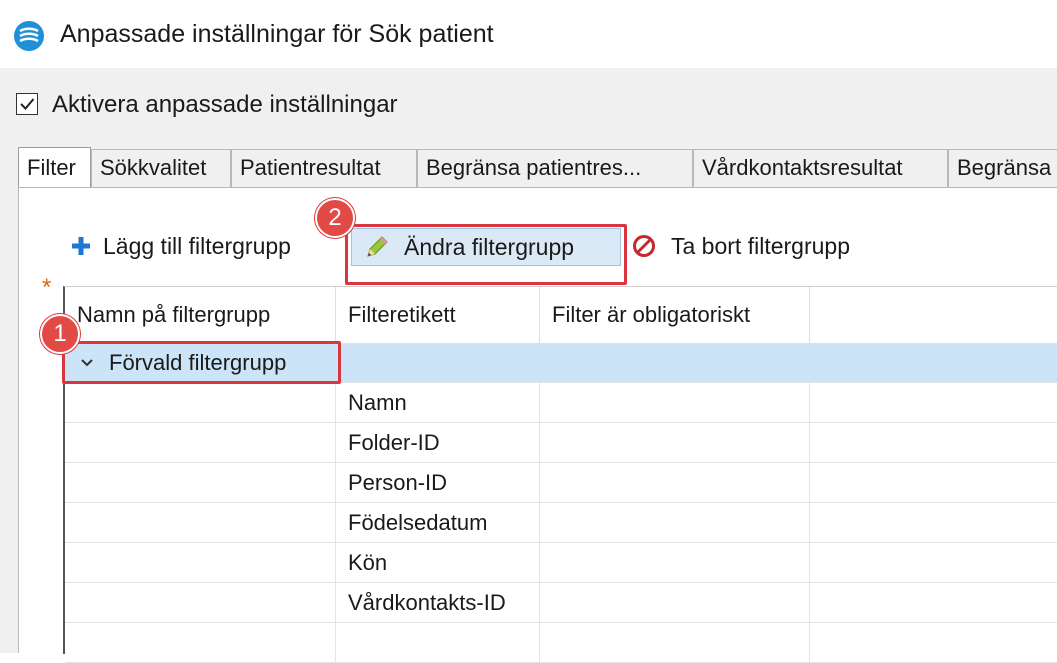 The height and width of the screenshot is (663, 1057). Describe the element at coordinates (29, 36) in the screenshot. I see `app-logo-icon` at that location.